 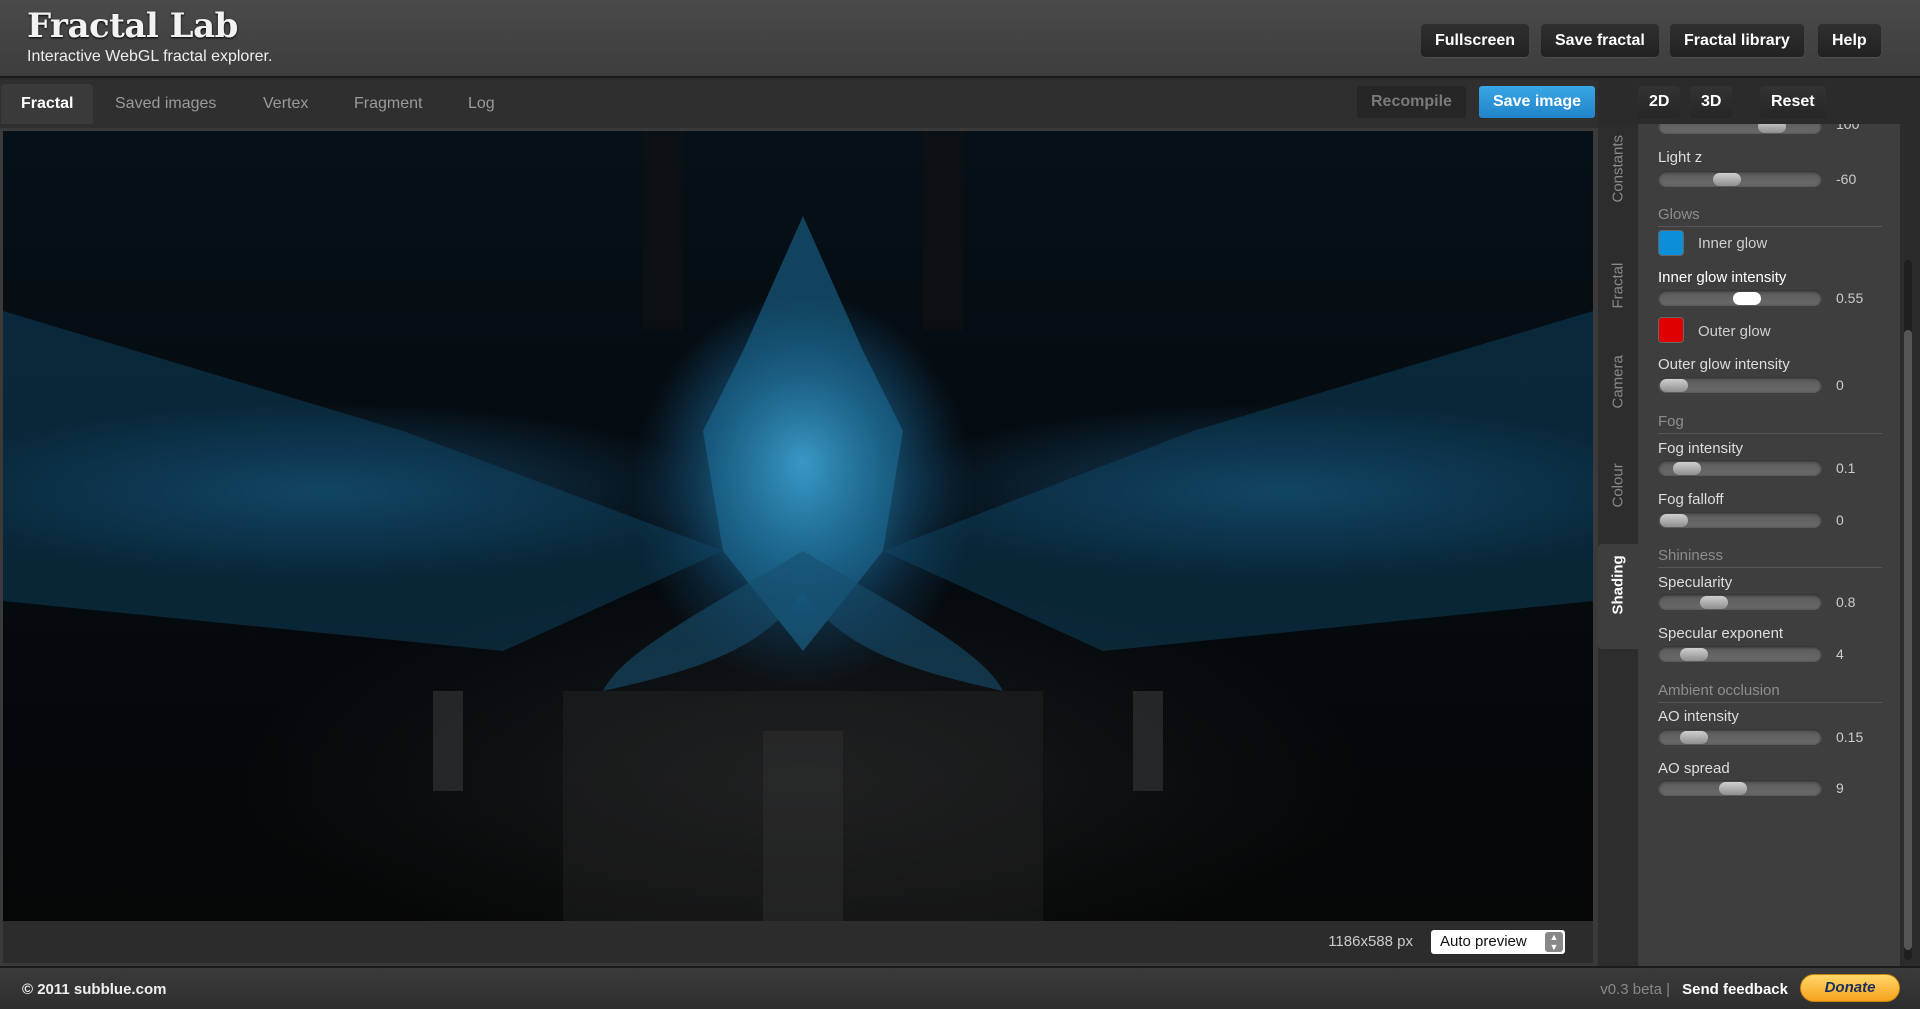 What do you see at coordinates (1698, 716) in the screenshot?
I see `ao-intensity-label: AO intensity` at bounding box center [1698, 716].